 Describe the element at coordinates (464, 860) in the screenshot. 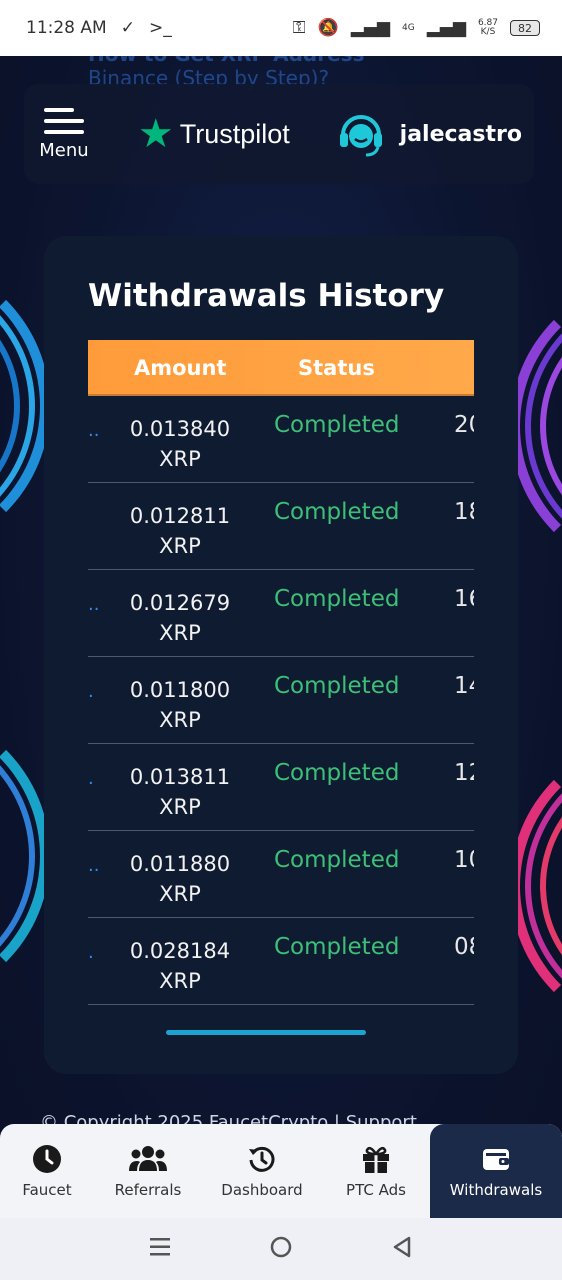

I see `date-cell: 10` at that location.